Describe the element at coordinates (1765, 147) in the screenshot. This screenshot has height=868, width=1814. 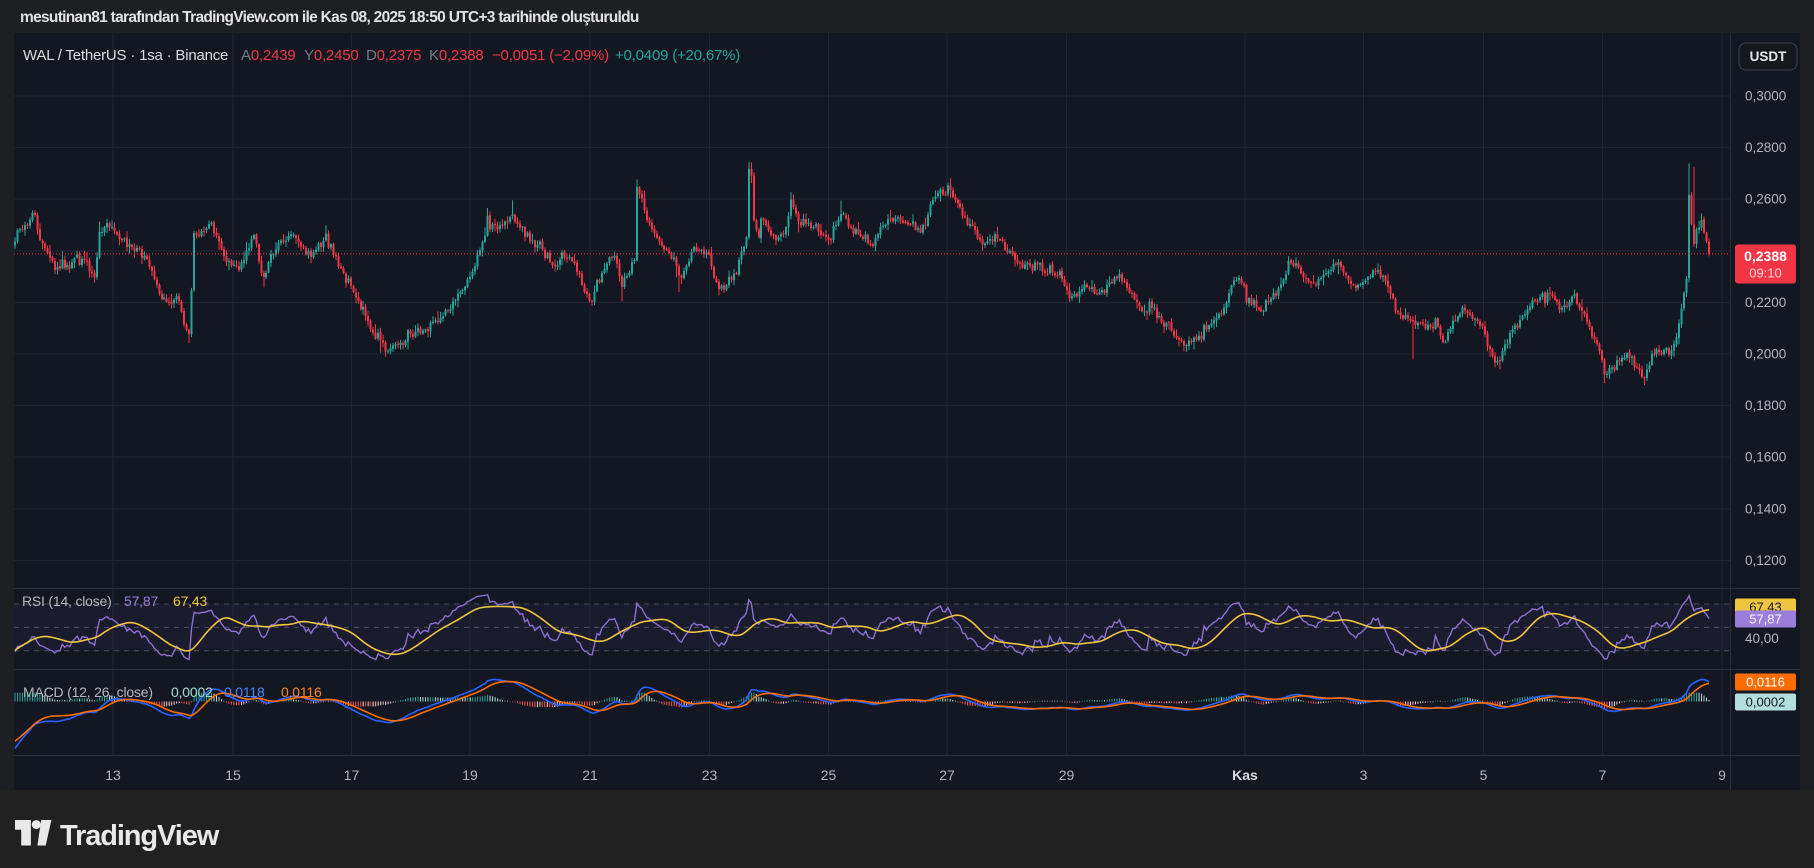
I see `svg-text: 0,2800` at that location.